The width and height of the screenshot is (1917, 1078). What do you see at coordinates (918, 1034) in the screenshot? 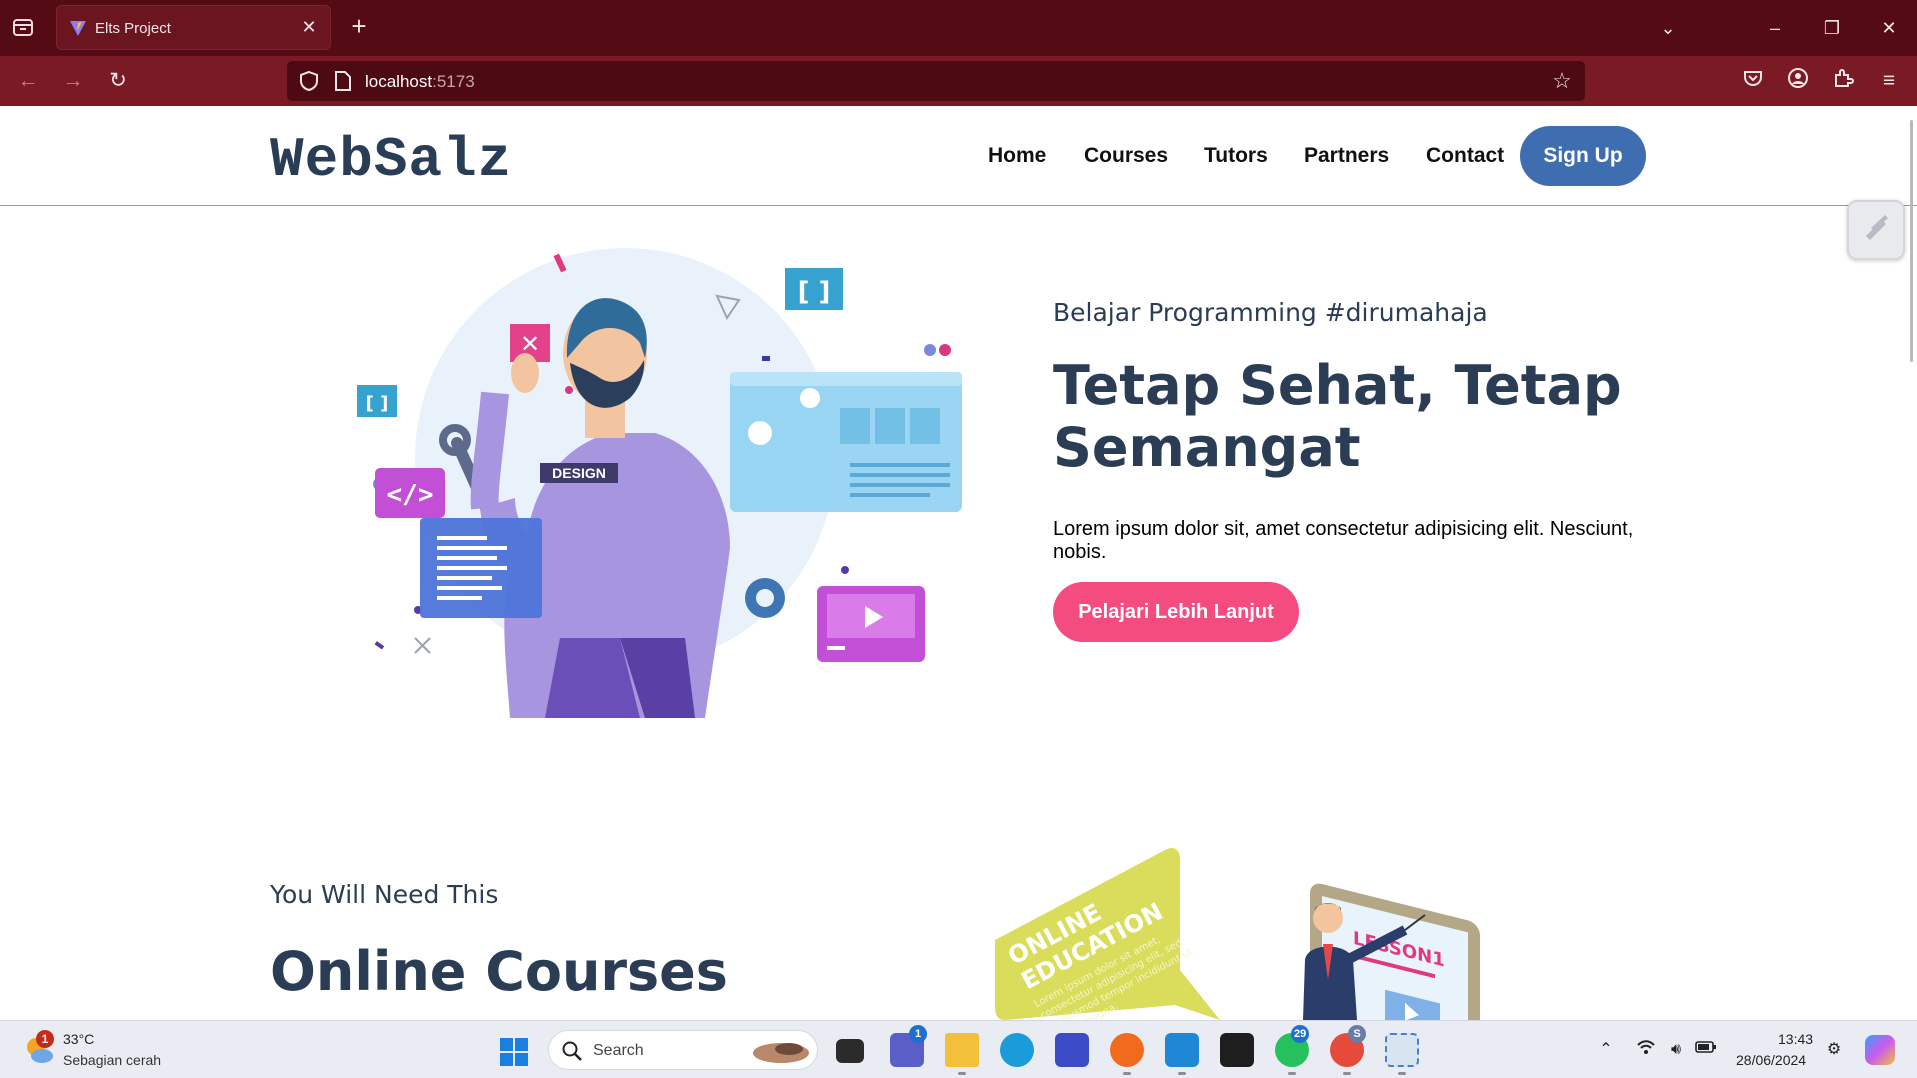
I see `teams-badge: 1` at bounding box center [918, 1034].